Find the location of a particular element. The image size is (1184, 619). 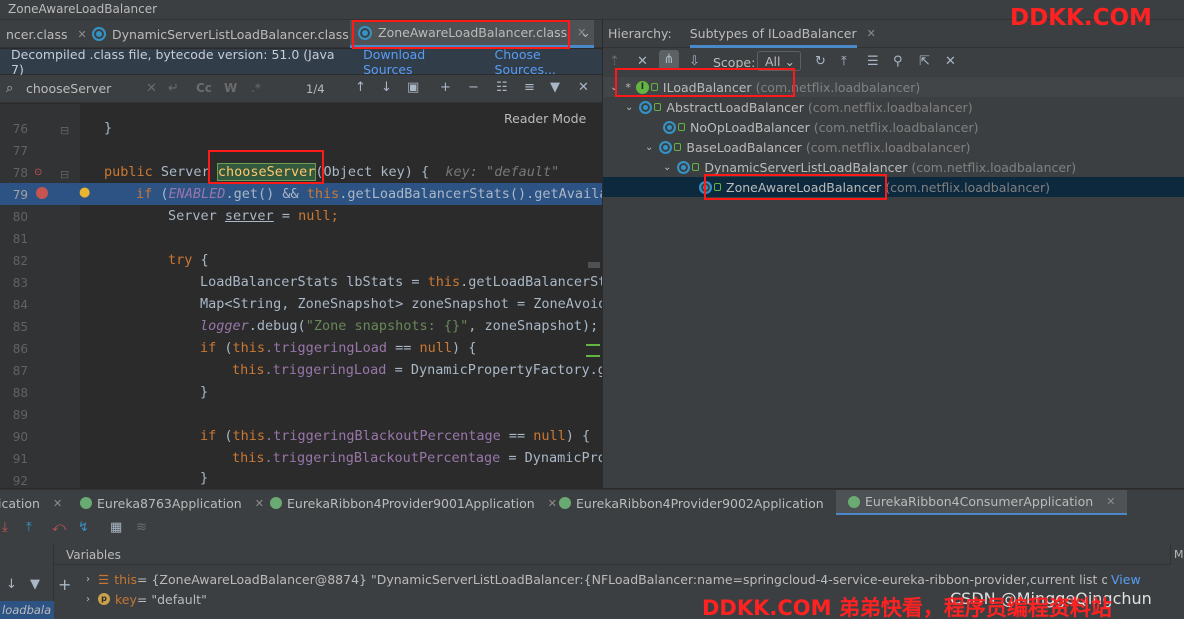

run-tab-label: EurekaRibbon4ConsumerApplication is located at coordinates (979, 501).